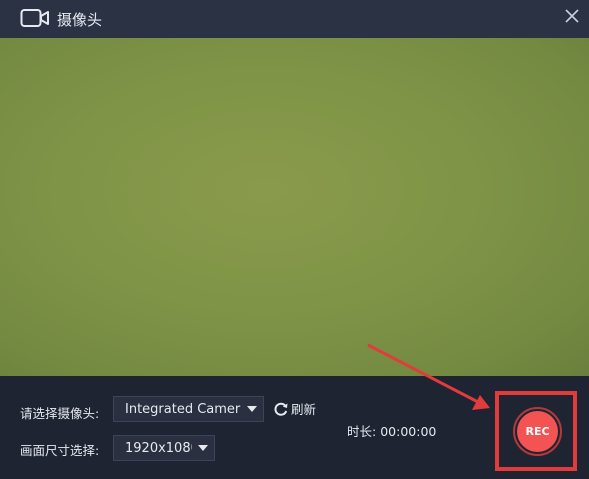 Image resolution: width=589 pixels, height=479 pixels. What do you see at coordinates (428, 376) in the screenshot?
I see `annotation-arrow-icon` at bounding box center [428, 376].